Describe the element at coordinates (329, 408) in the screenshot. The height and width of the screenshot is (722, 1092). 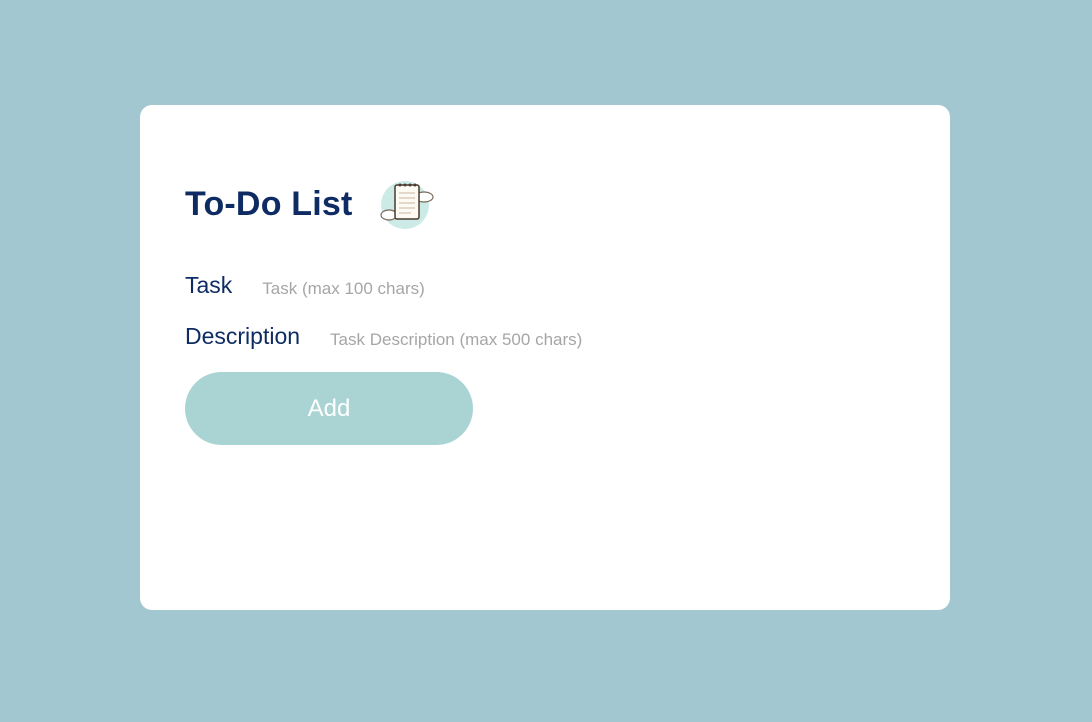
I see `add-button: Add` at that location.